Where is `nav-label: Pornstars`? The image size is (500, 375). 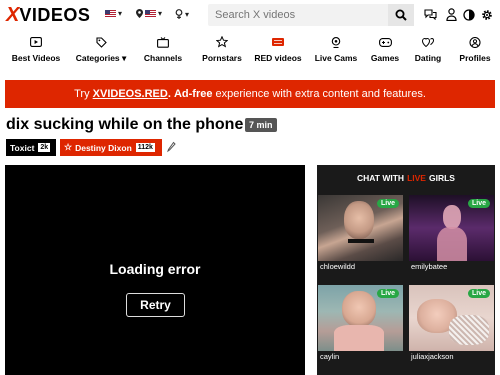
nav-label: Pornstars is located at coordinates (222, 58).